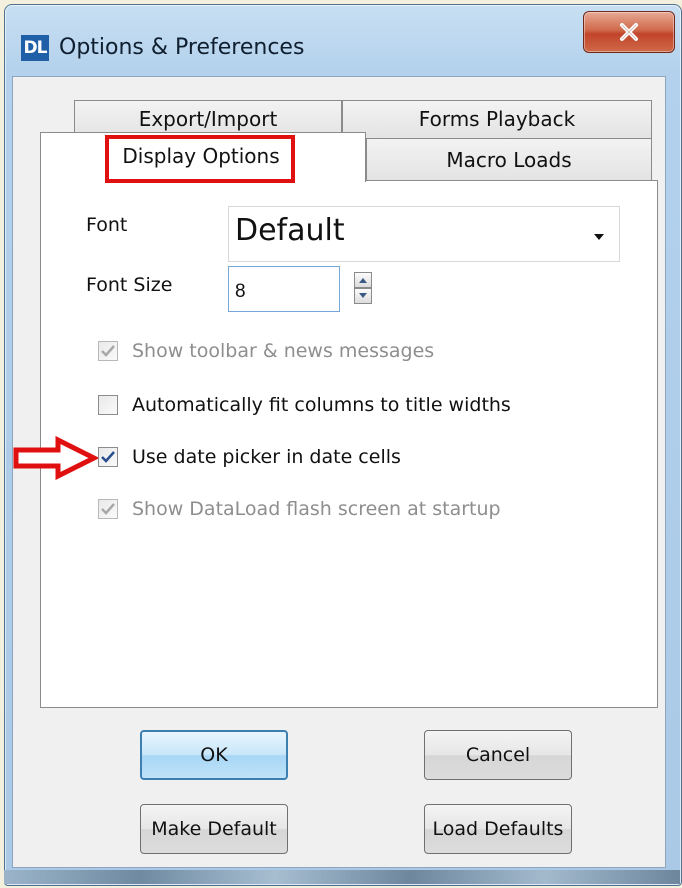  I want to click on tab-forms-playback: Forms Playback, so click(497, 119).